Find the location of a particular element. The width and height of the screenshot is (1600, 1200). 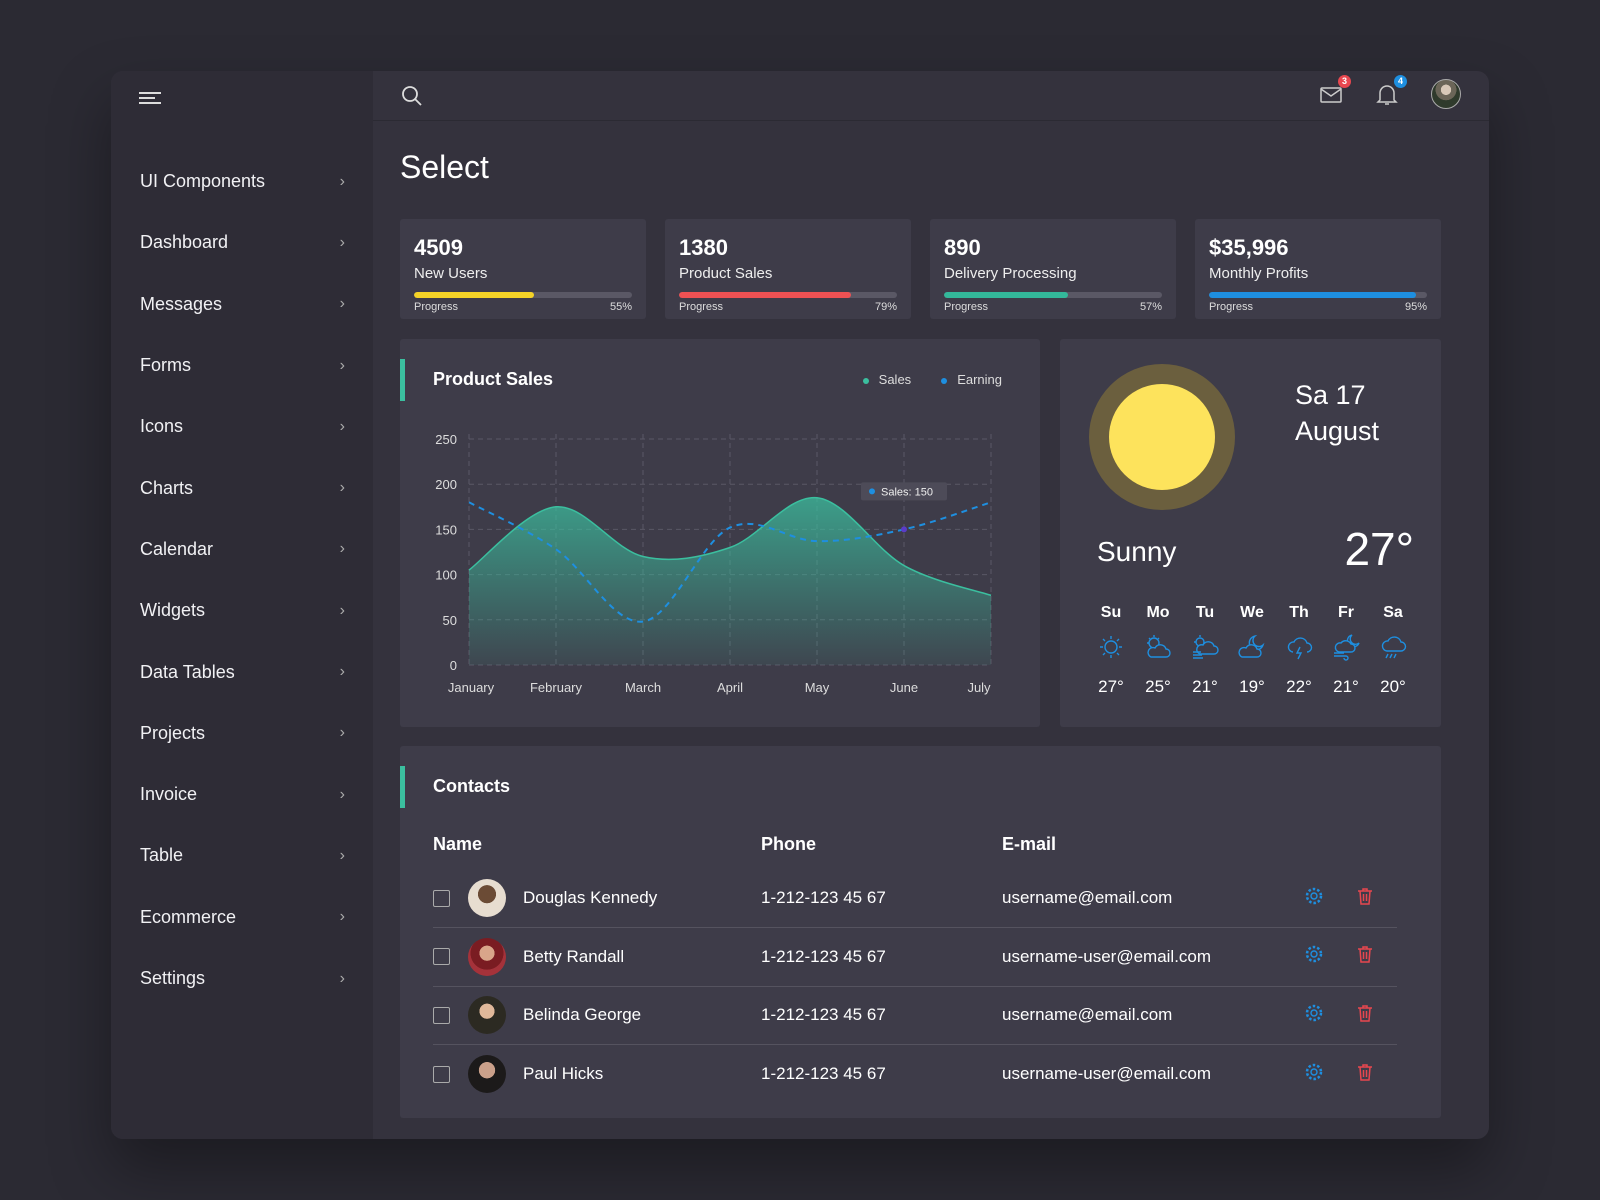

sidebar-item-label: Projects is located at coordinates (173, 732).